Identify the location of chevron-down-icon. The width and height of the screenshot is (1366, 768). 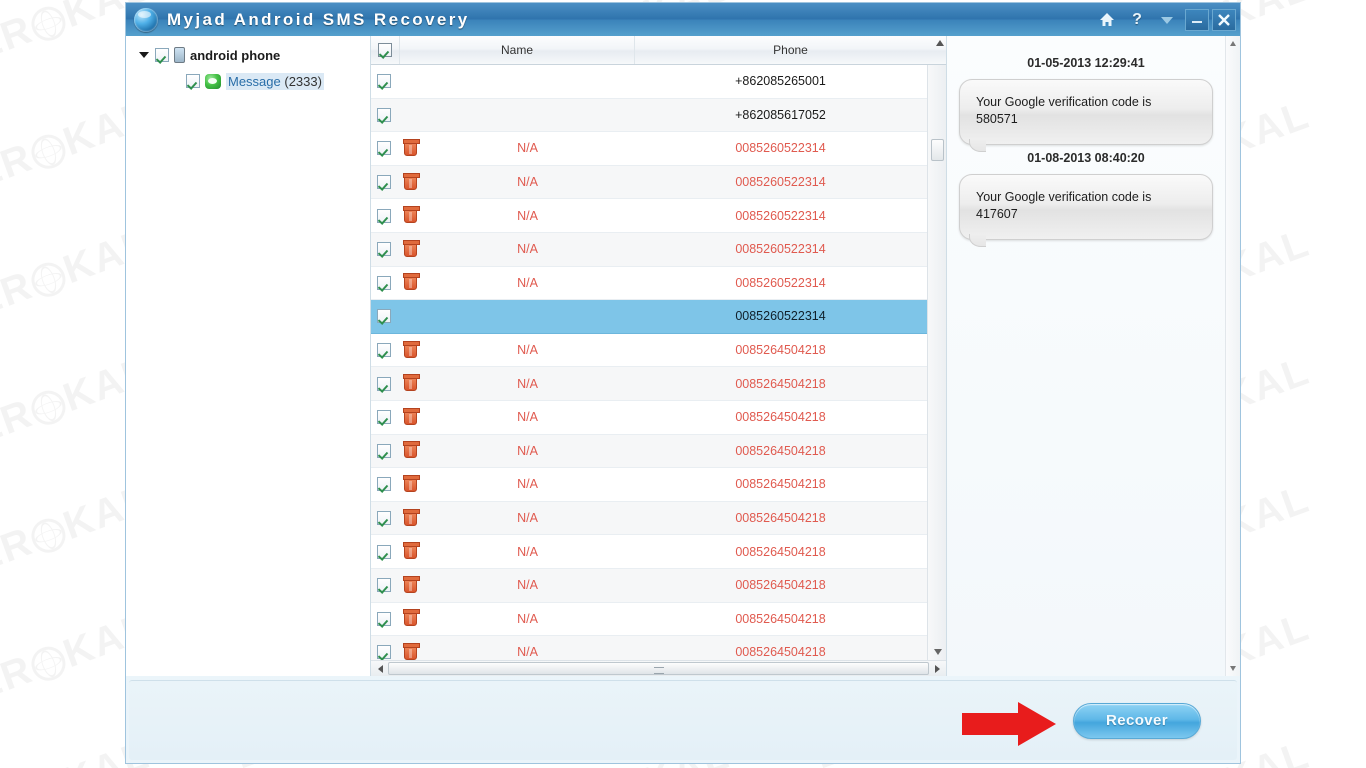
(1167, 20).